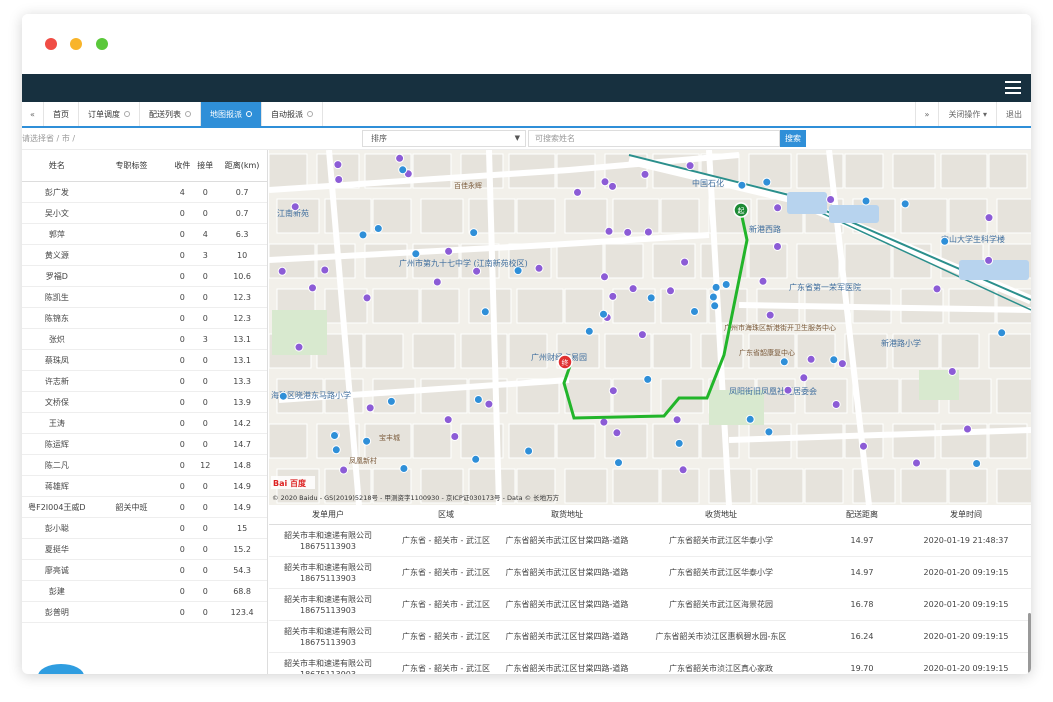 This screenshot has width=1053, height=702. Describe the element at coordinates (144, 570) in the screenshot. I see `courier-row: 廖亮诚 0 0 54.3` at that location.